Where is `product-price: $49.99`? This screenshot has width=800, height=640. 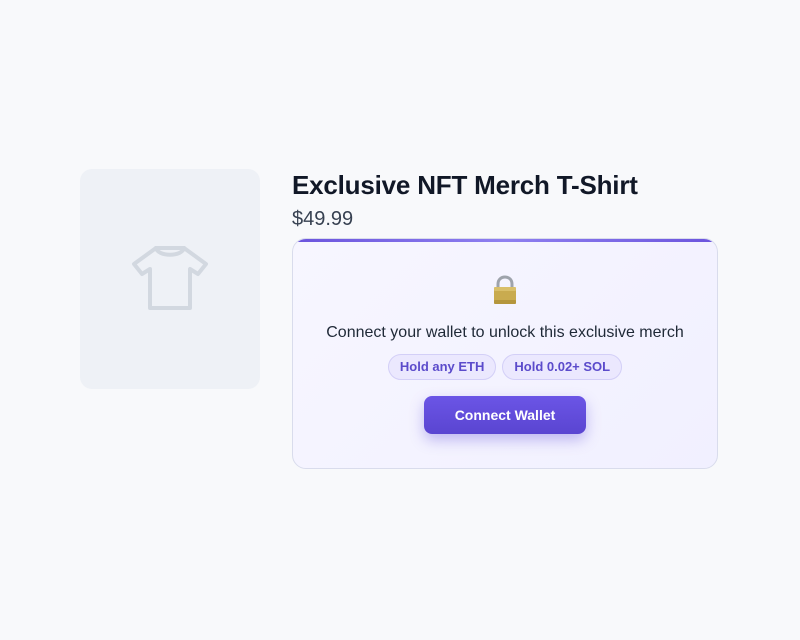
product-price: $49.99 is located at coordinates (323, 219).